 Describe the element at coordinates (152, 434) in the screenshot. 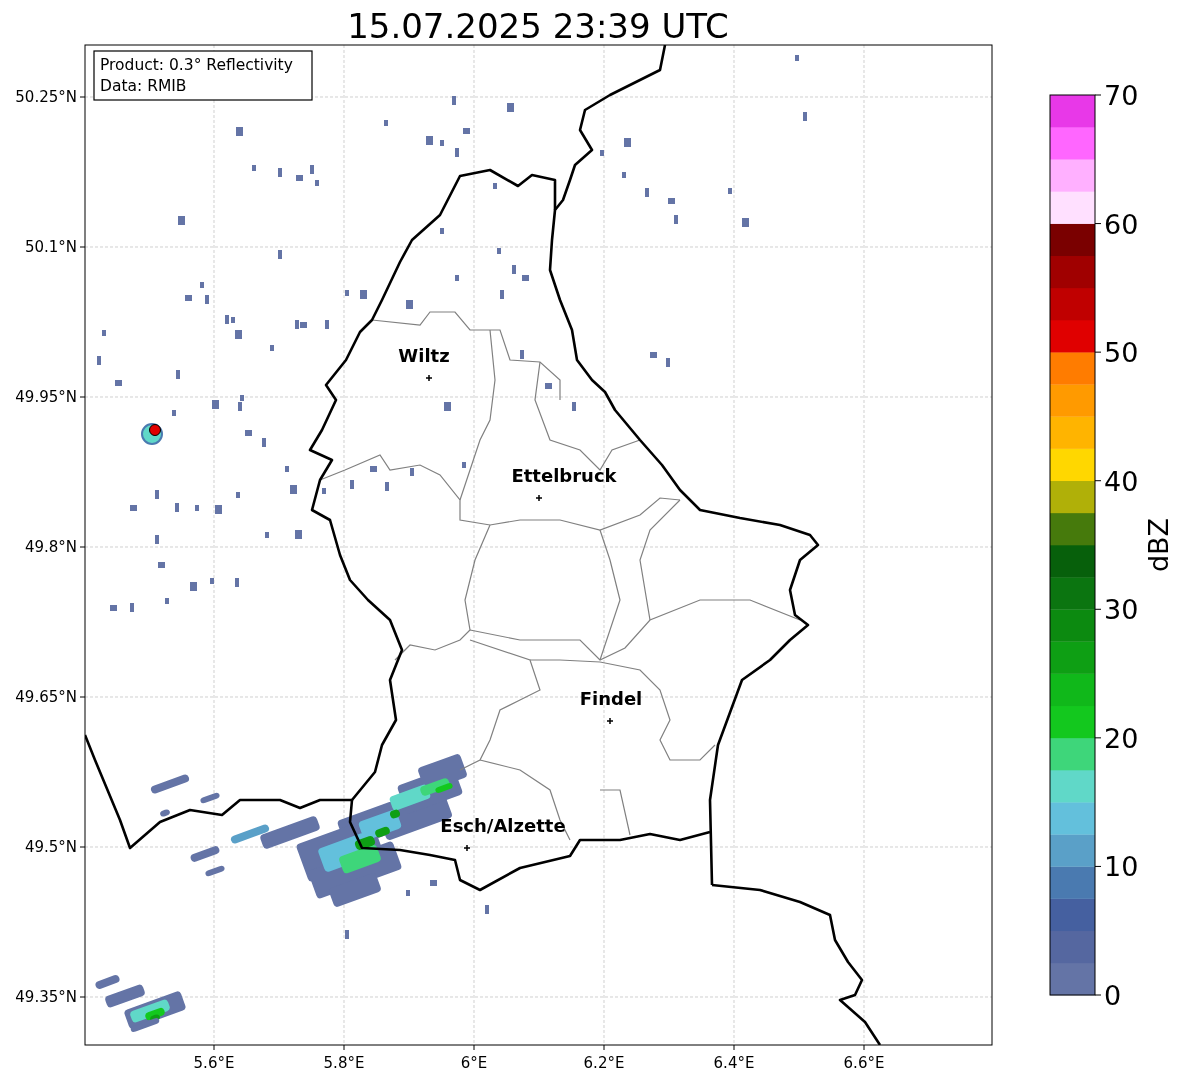

I see `radar-site-icon` at that location.